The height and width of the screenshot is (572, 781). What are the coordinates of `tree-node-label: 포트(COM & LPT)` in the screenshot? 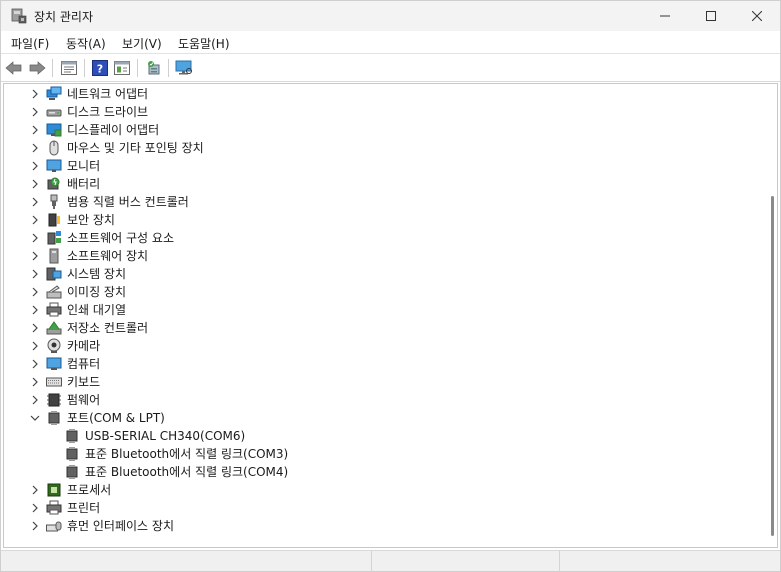 It's located at (116, 418).